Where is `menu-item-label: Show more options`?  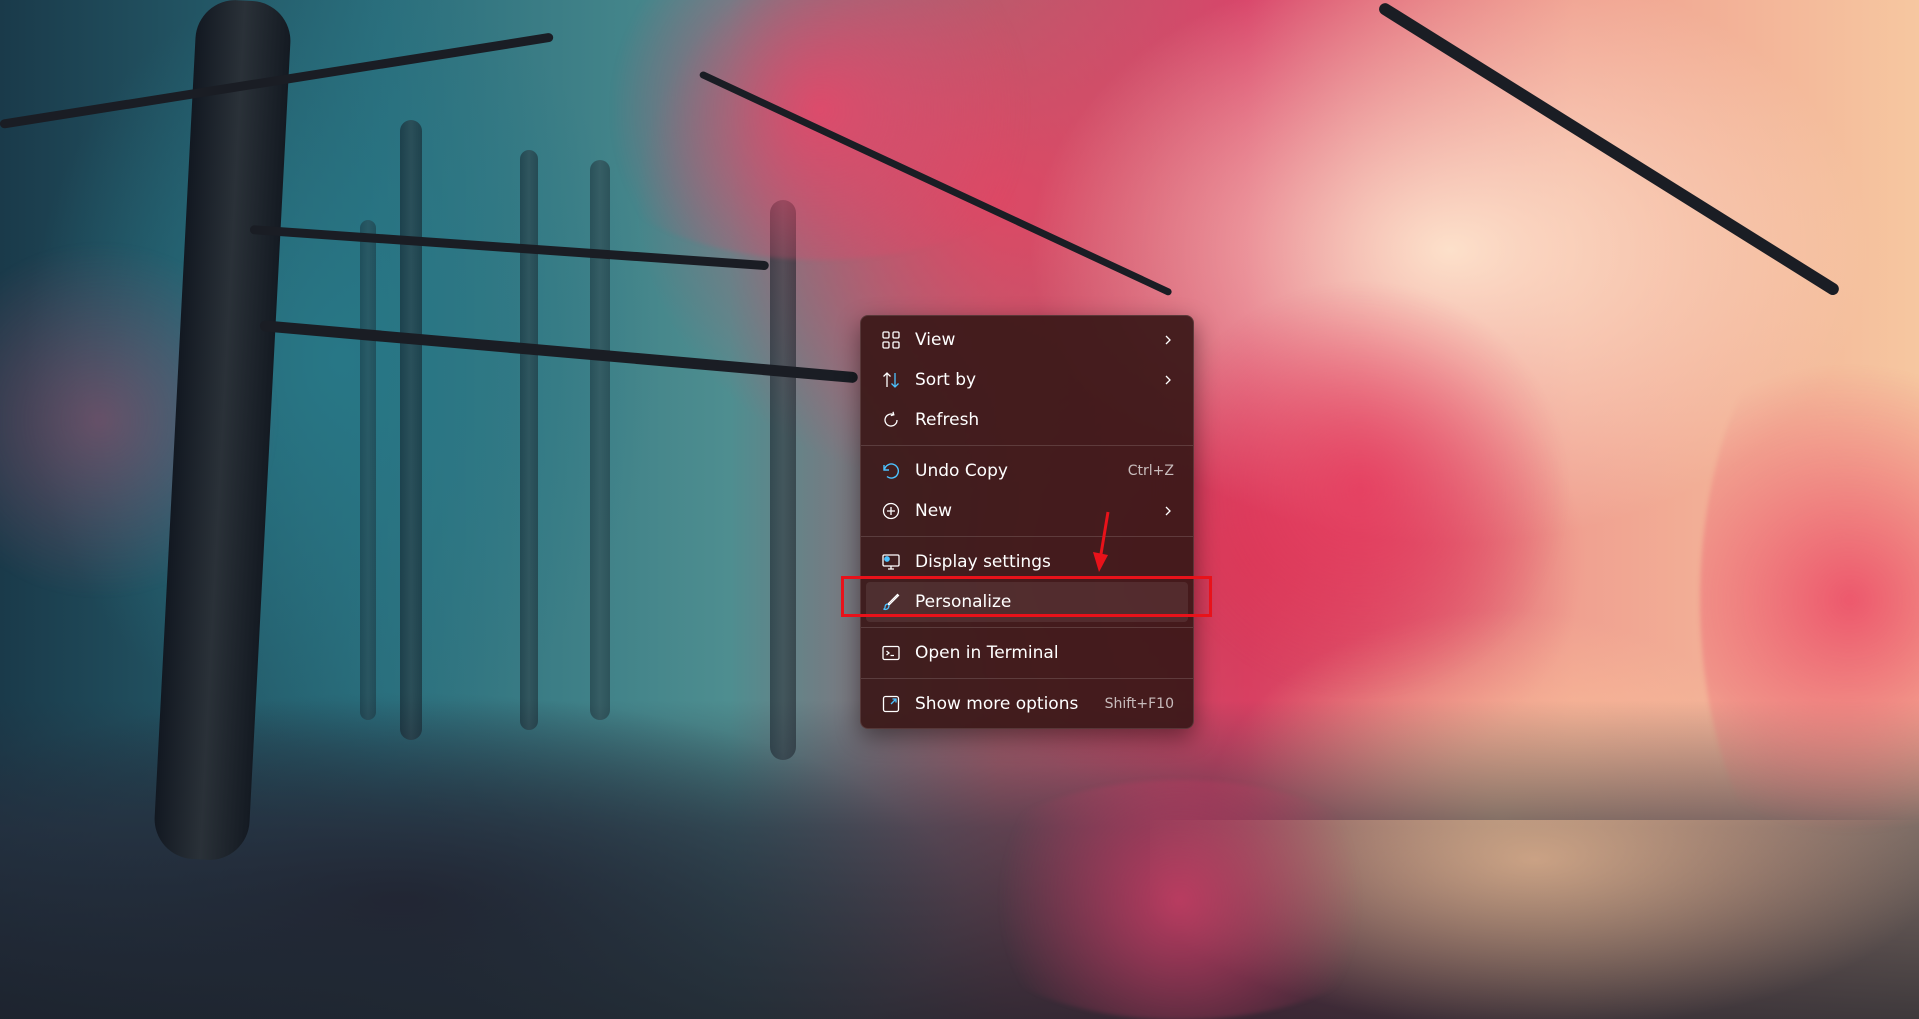
menu-item-label: Show more options is located at coordinates (997, 704).